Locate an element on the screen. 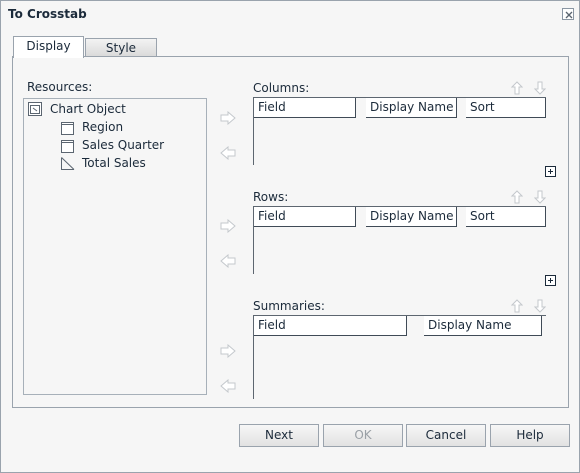  tab-display: Display is located at coordinates (48, 47).